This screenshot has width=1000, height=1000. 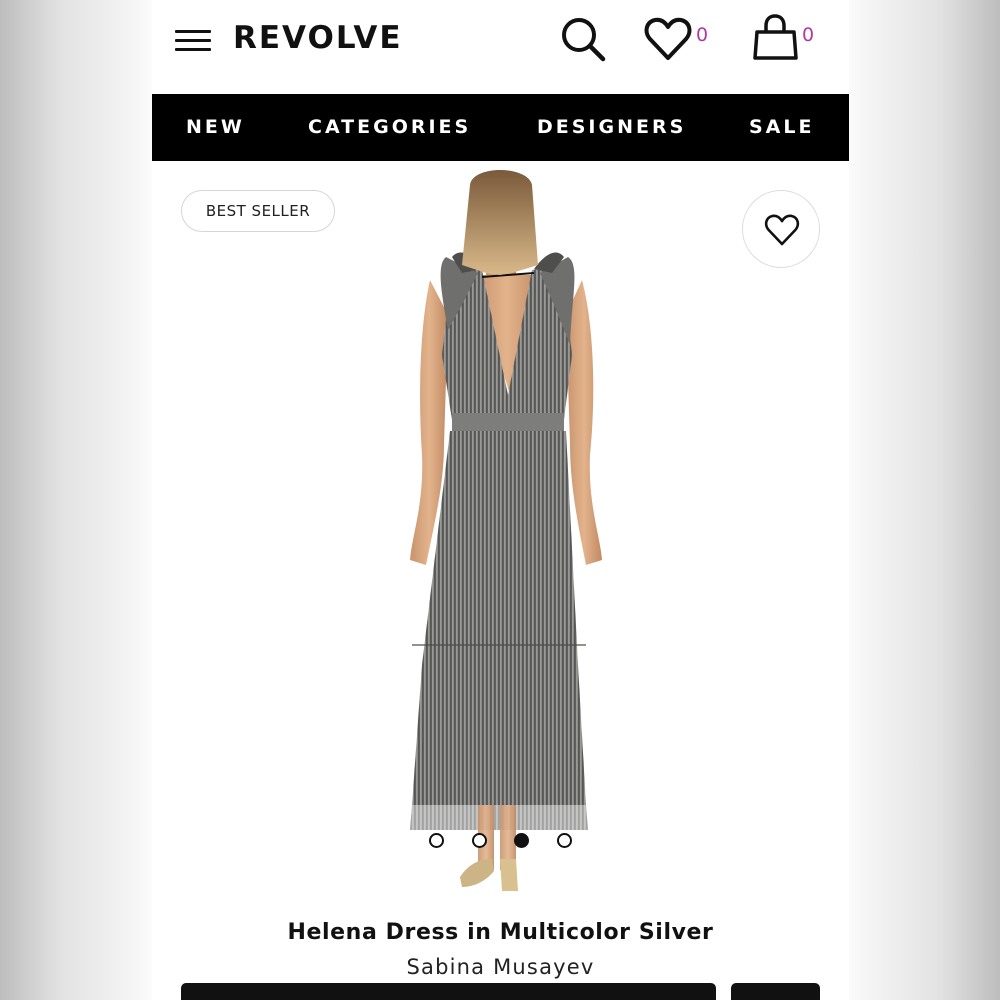 I want to click on product-name: Helena Dress in Multicolor Silver, so click(x=500, y=932).